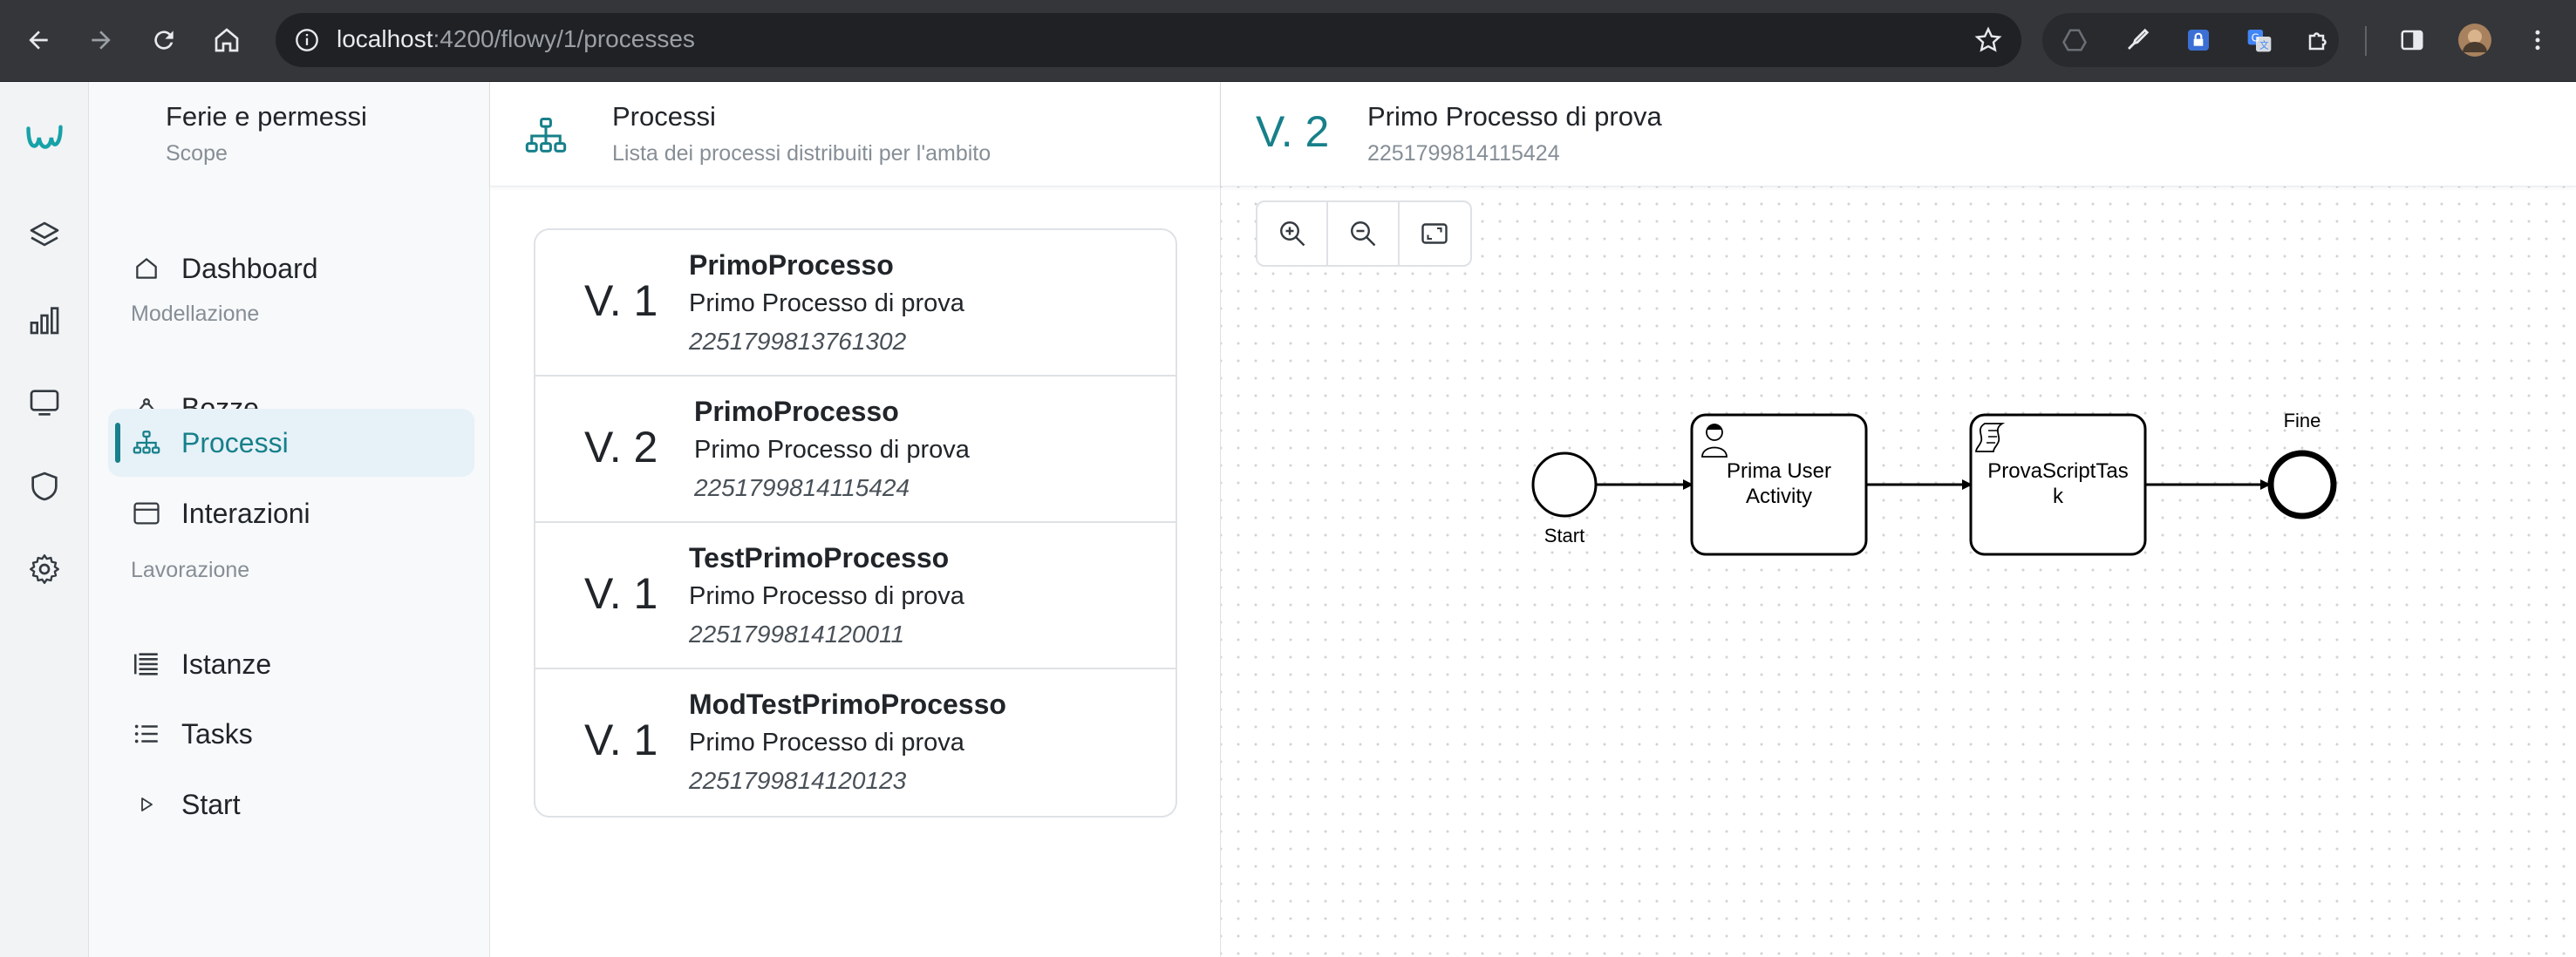  I want to click on back-icon, so click(38, 40).